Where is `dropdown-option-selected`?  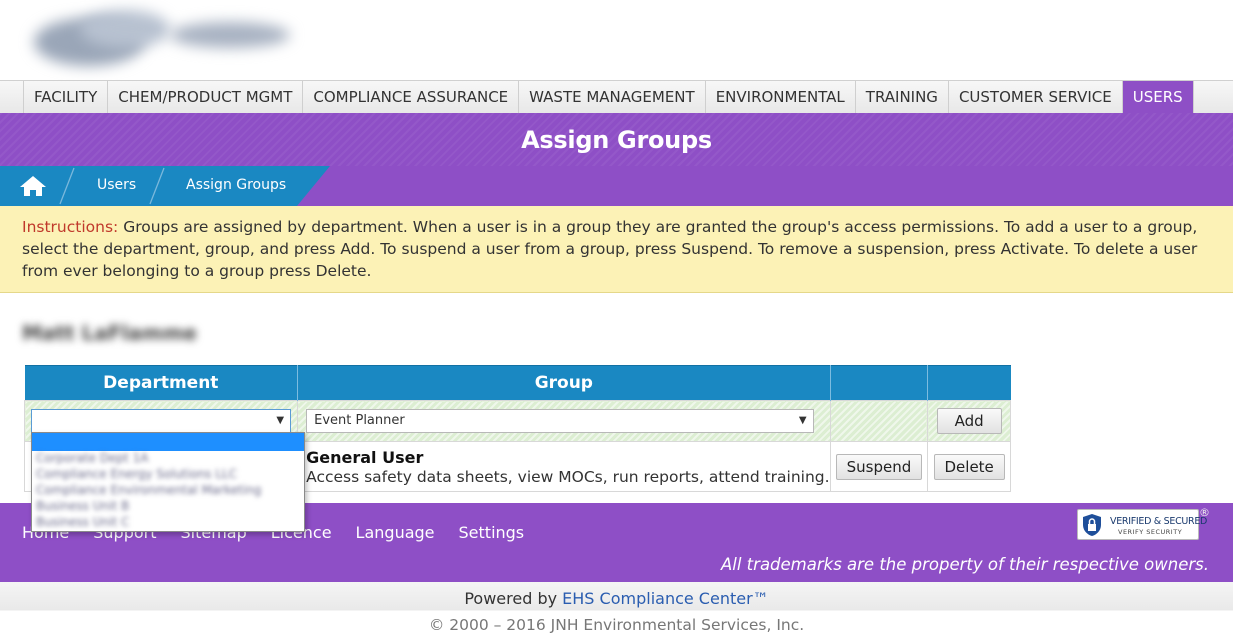
dropdown-option-selected is located at coordinates (168, 442).